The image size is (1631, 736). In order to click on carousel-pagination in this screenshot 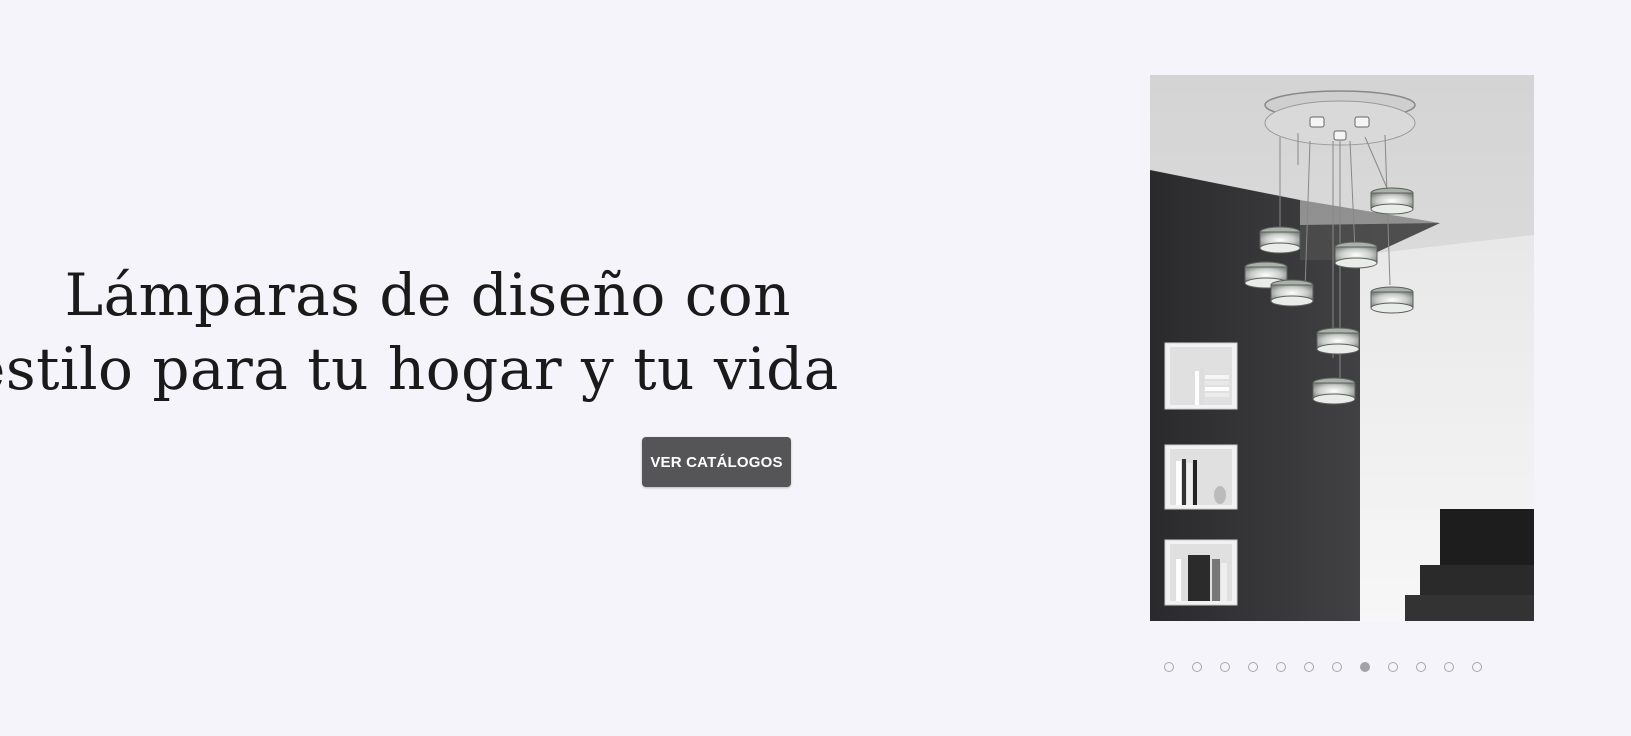, I will do `click(1323, 667)`.